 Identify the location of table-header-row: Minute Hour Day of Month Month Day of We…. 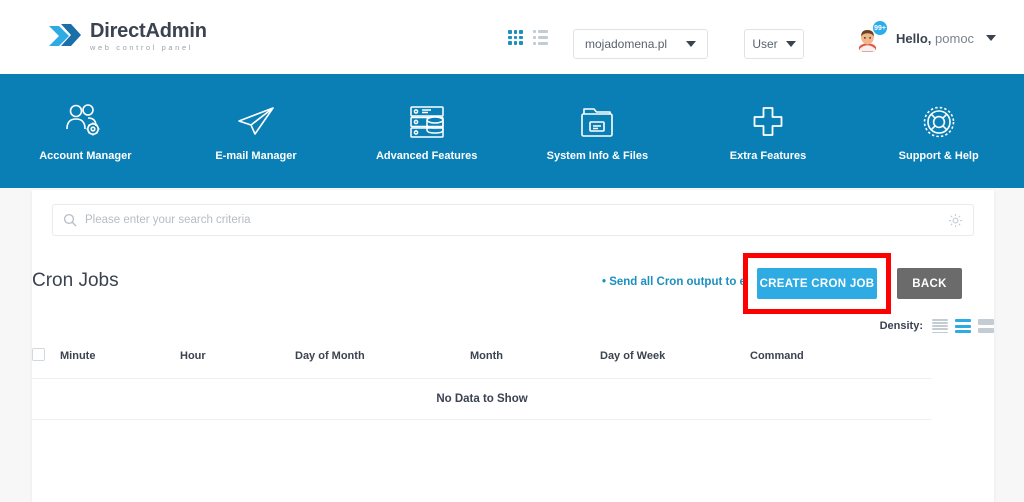
(482, 359).